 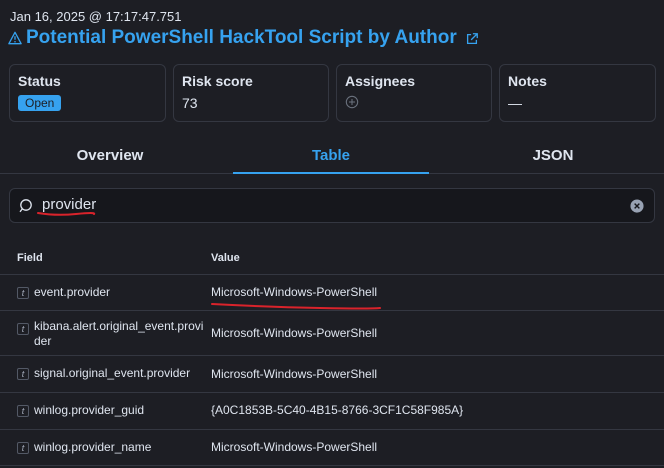 I want to click on column-header-field: Field, so click(x=30, y=258).